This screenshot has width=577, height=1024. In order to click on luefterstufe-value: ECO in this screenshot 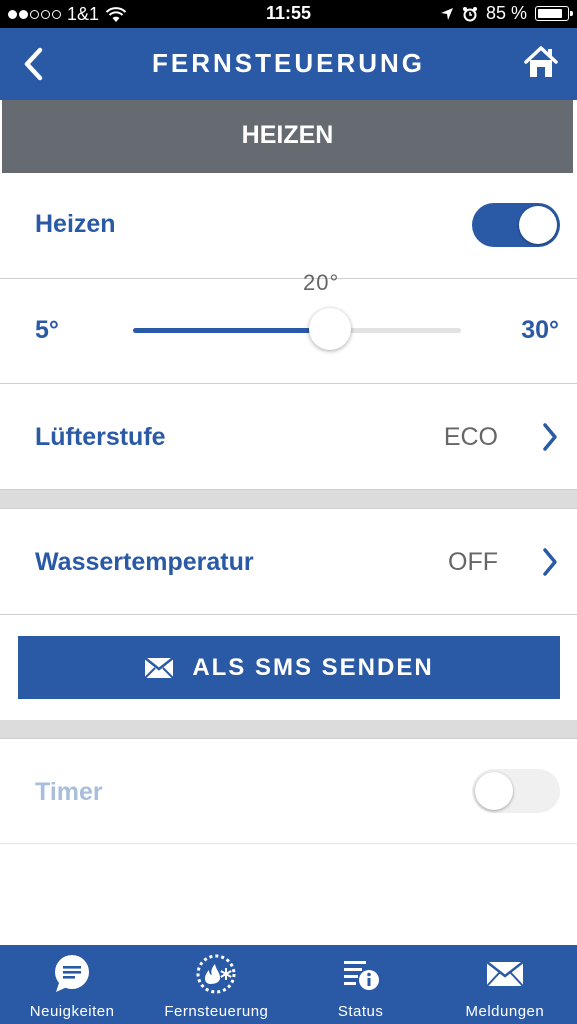, I will do `click(470, 437)`.